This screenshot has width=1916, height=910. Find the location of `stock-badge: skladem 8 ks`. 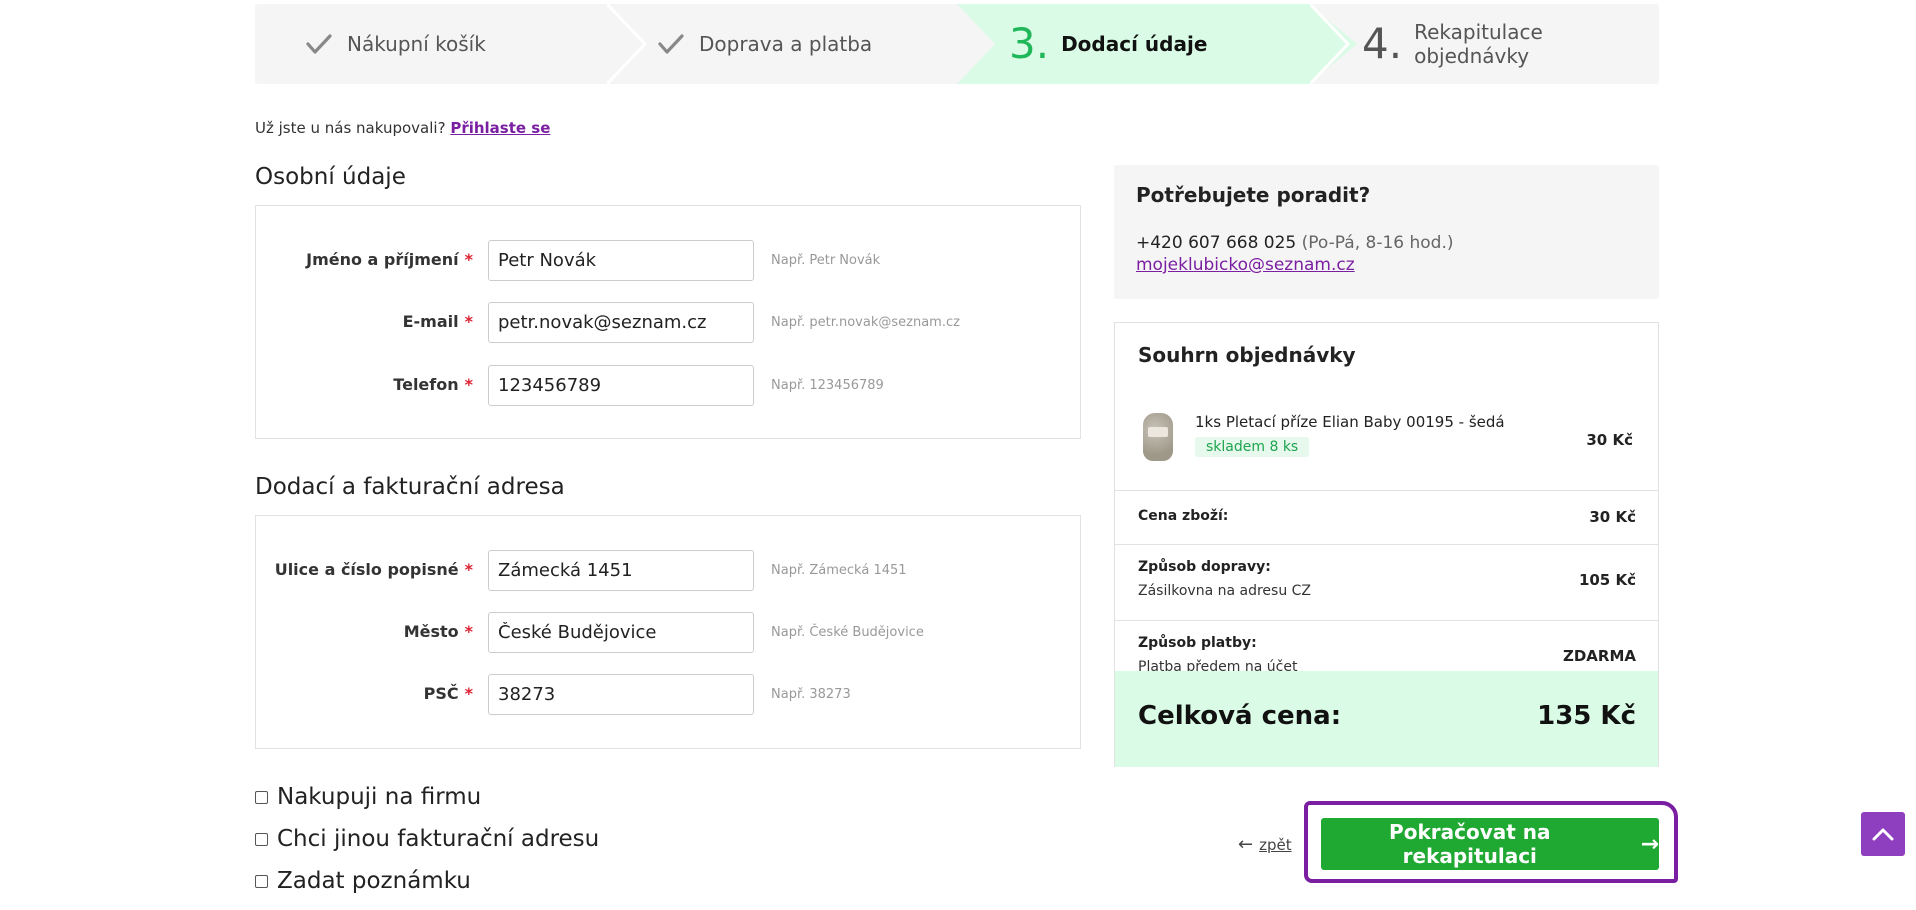

stock-badge: skladem 8 ks is located at coordinates (1252, 447).